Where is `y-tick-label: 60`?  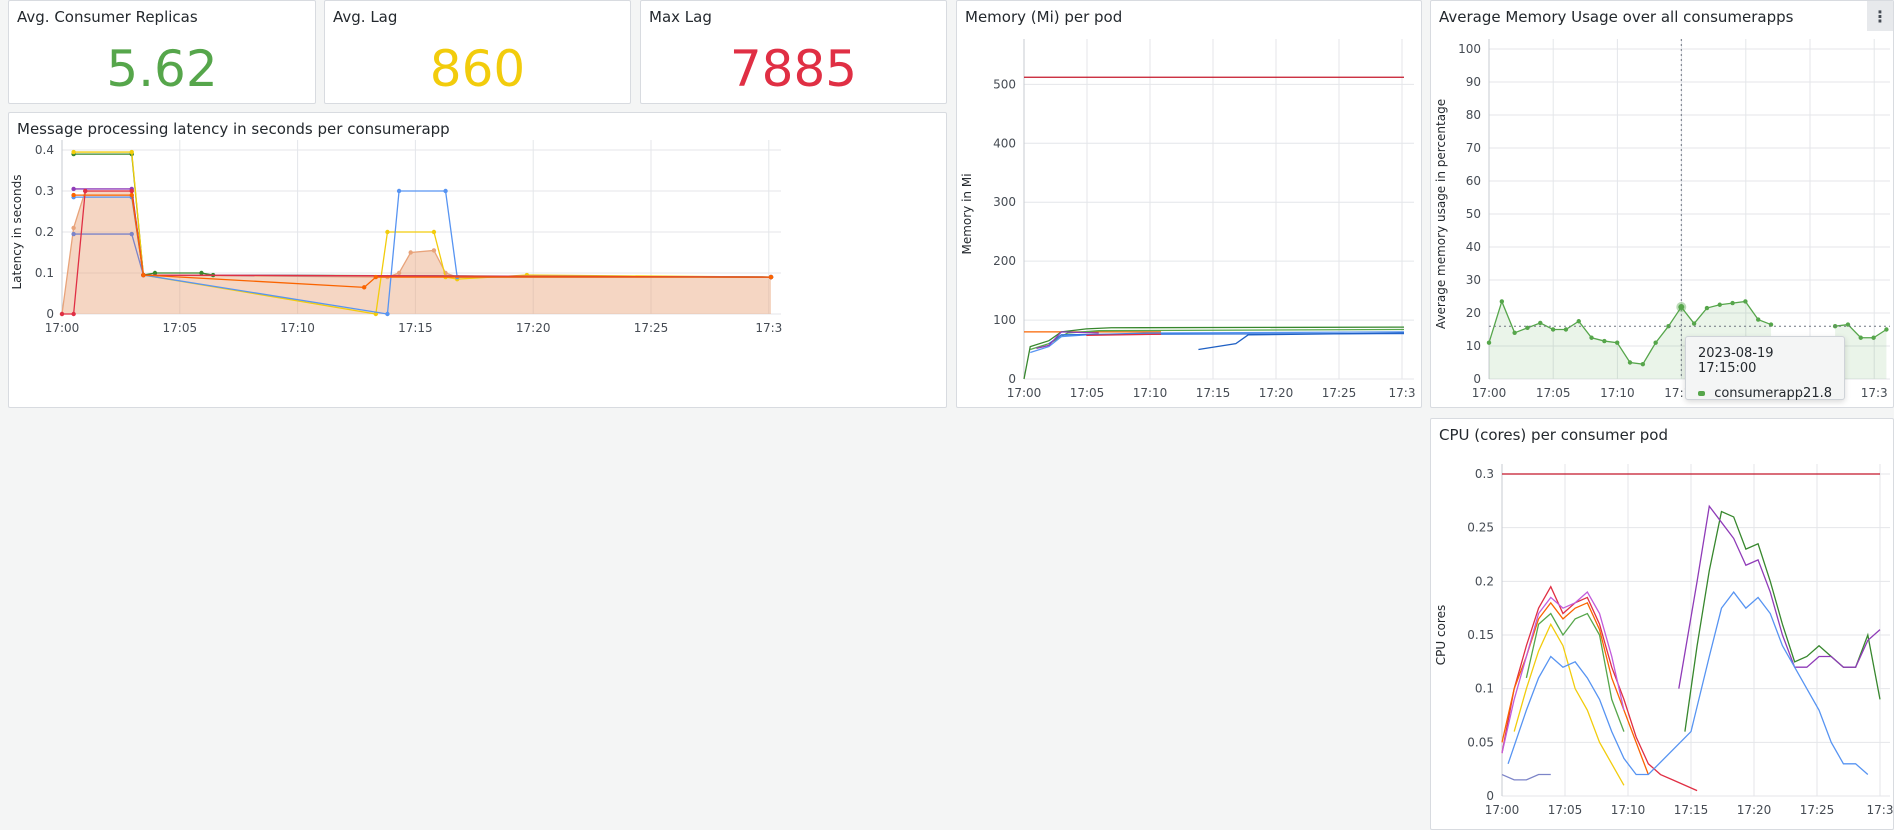 y-tick-label: 60 is located at coordinates (1473, 181).